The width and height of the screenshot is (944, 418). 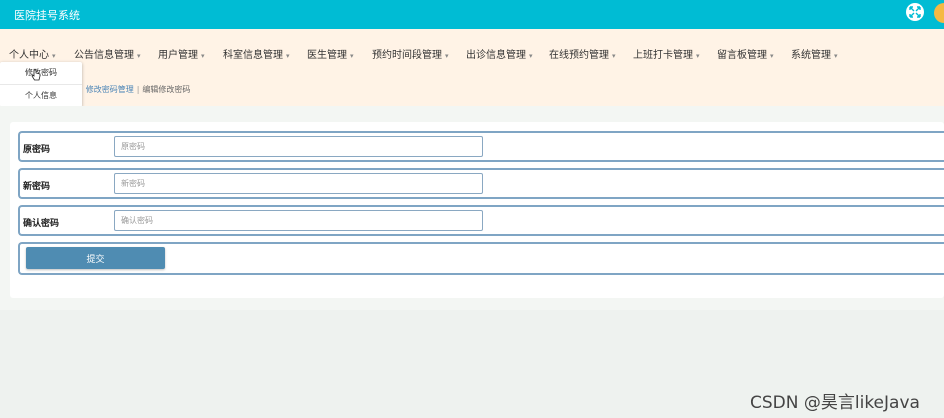 What do you see at coordinates (582, 53) in the screenshot?
I see `nav-item-online-booking: 在线预约管理 ▾` at bounding box center [582, 53].